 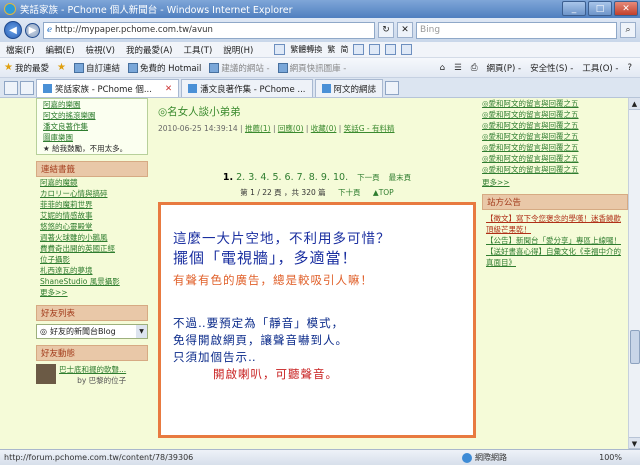 I want to click on menu-favorites: 我的最愛(A), so click(x=149, y=50).